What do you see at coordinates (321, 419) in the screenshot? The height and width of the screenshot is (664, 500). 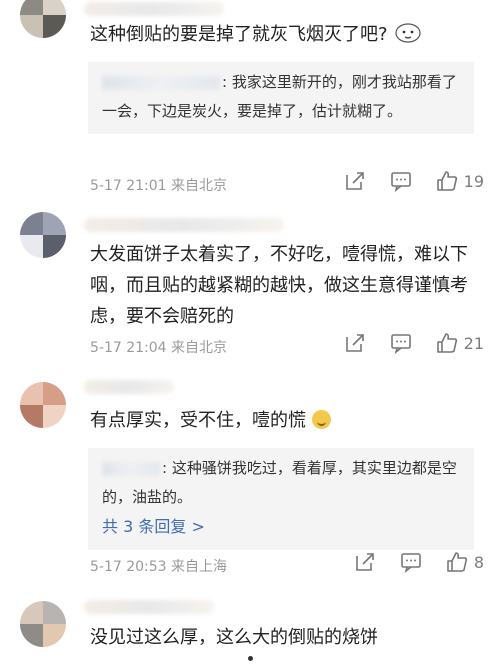 I see `emoji-icon` at bounding box center [321, 419].